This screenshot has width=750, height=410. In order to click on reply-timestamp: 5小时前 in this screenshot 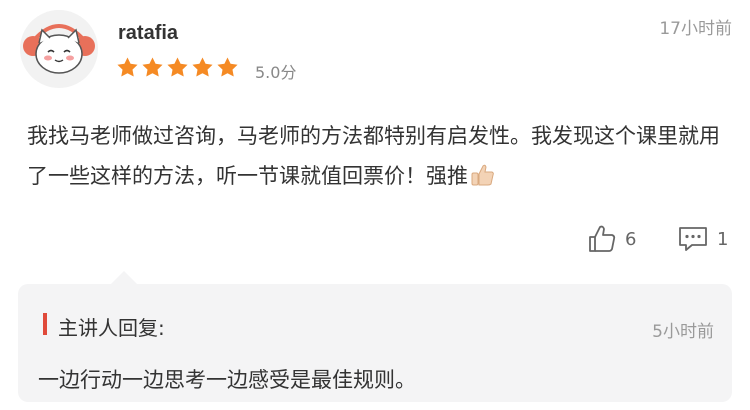, I will do `click(683, 332)`.